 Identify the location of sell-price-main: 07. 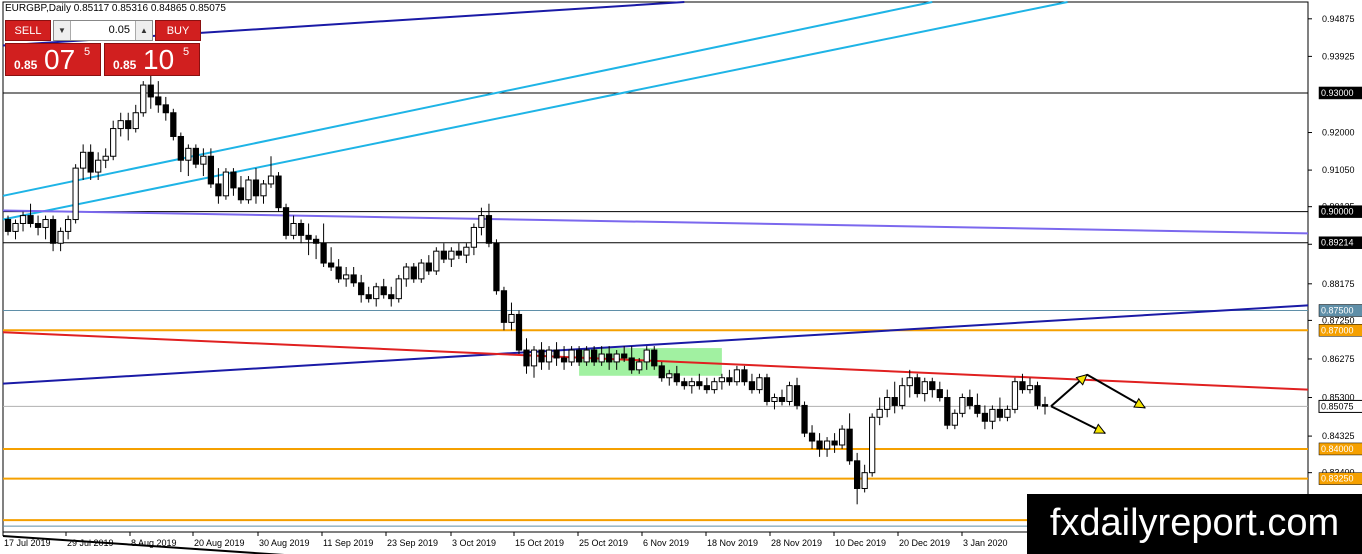
(60, 59).